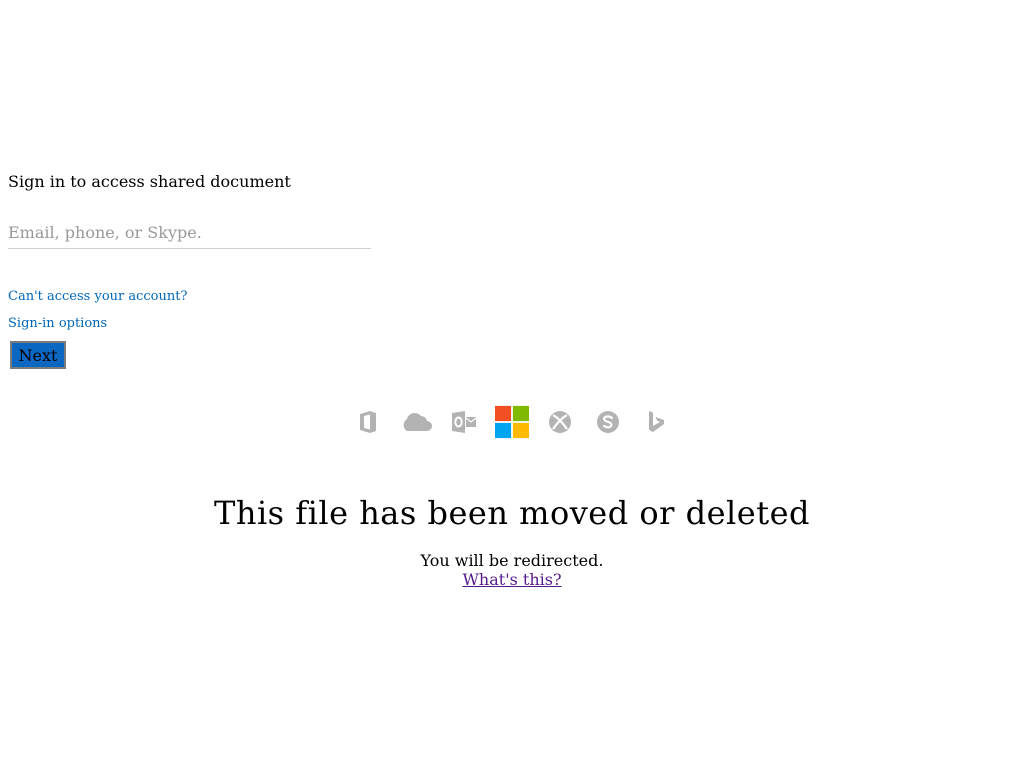  I want to click on whats-this-link: What's this?, so click(511, 579).